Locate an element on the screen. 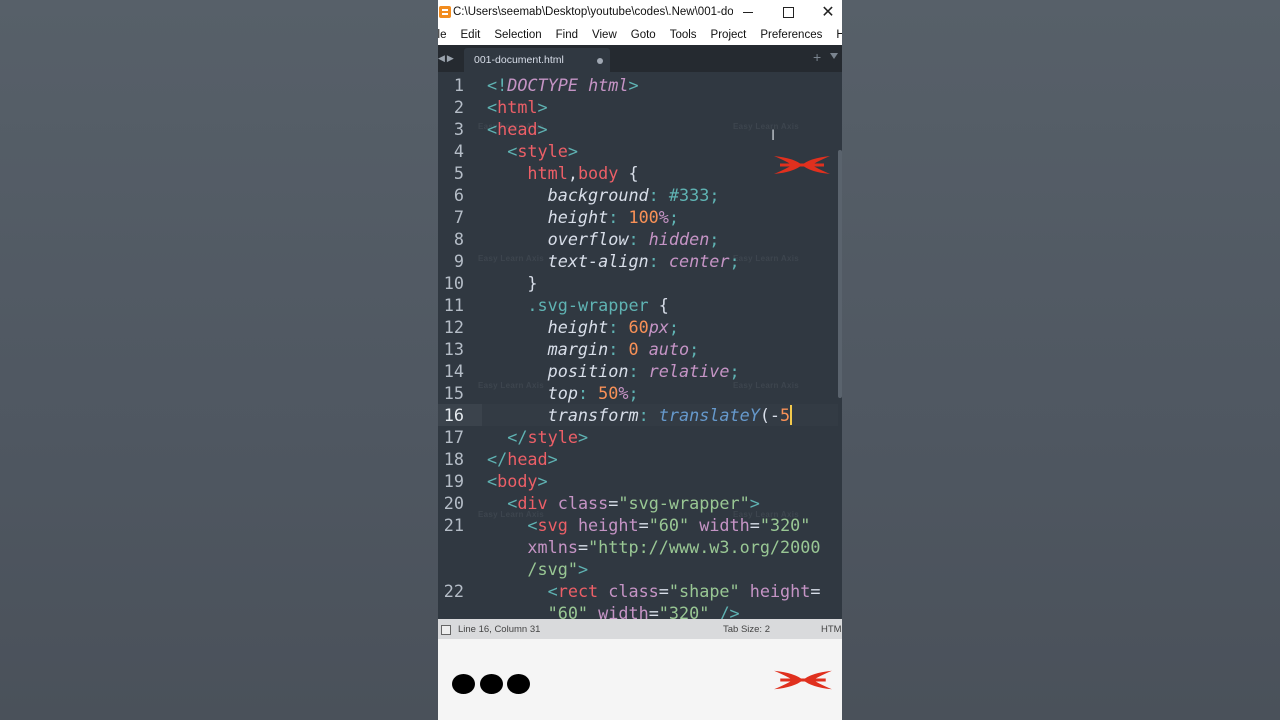 The height and width of the screenshot is (720, 1280). code-text: transform: translateY(-5 is located at coordinates (670, 415).